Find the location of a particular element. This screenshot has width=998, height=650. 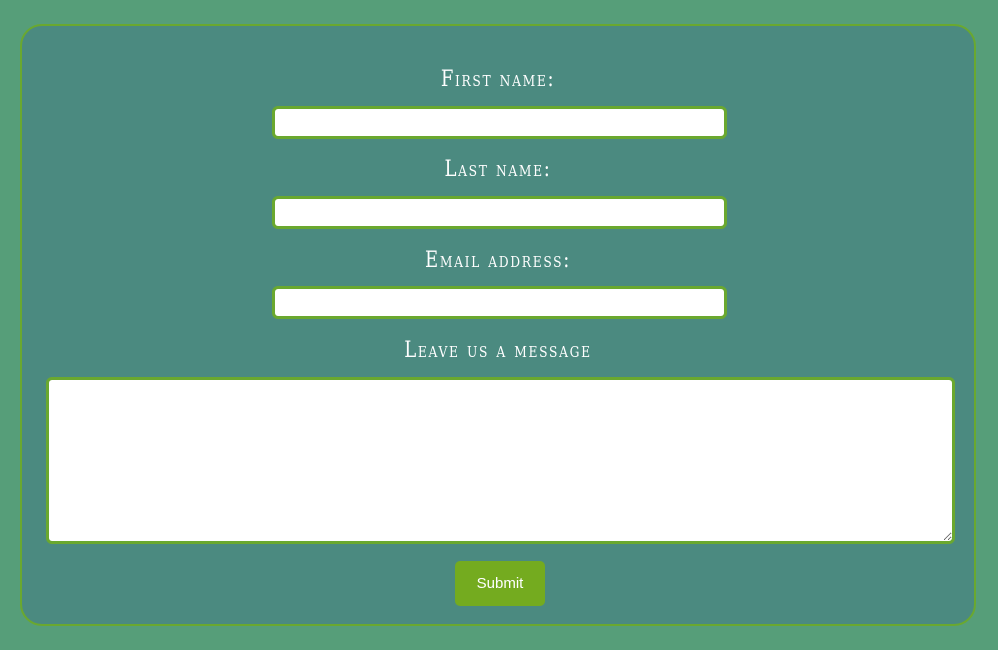

first-name-label: First name: is located at coordinates (498, 79).